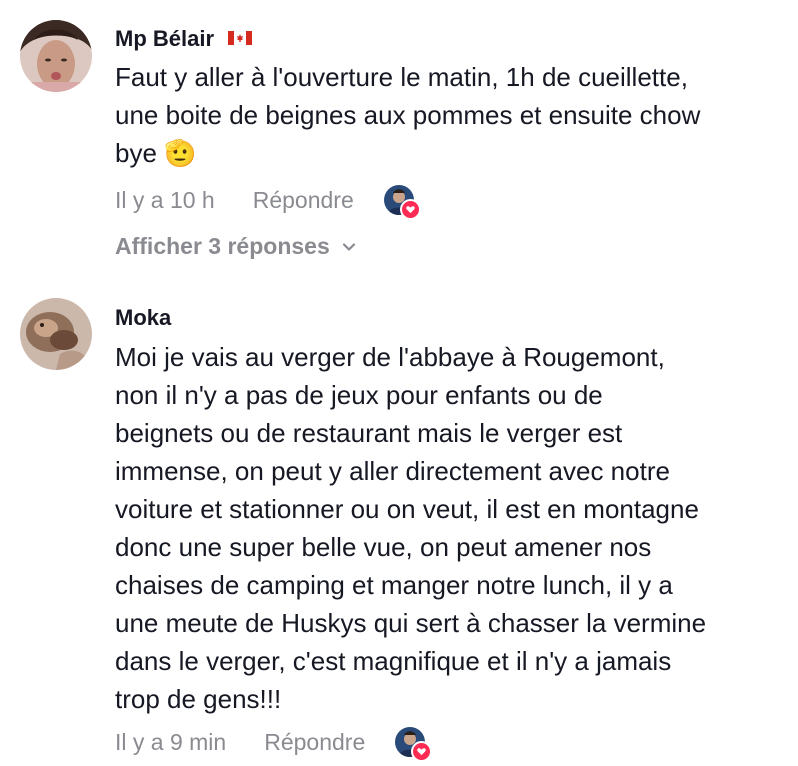  What do you see at coordinates (165, 38) in the screenshot?
I see `username-text: Mp Bélair` at bounding box center [165, 38].